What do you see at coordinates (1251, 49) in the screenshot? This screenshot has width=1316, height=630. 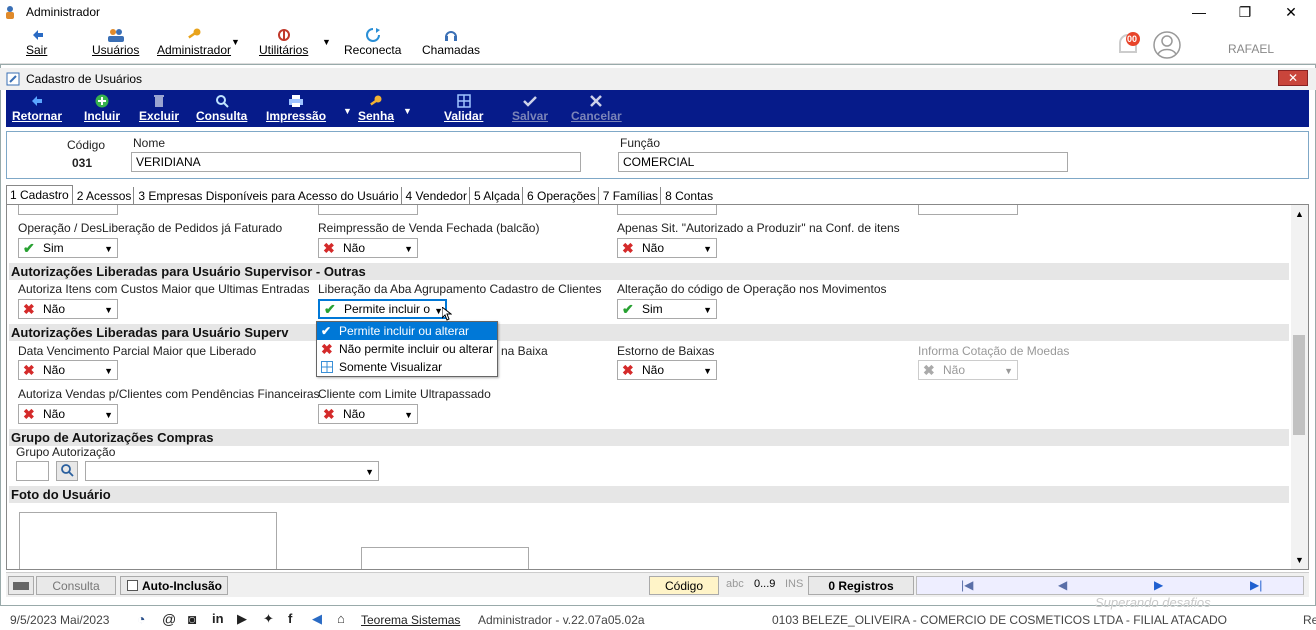 I see `logged-user-name: RAFAEL` at bounding box center [1251, 49].